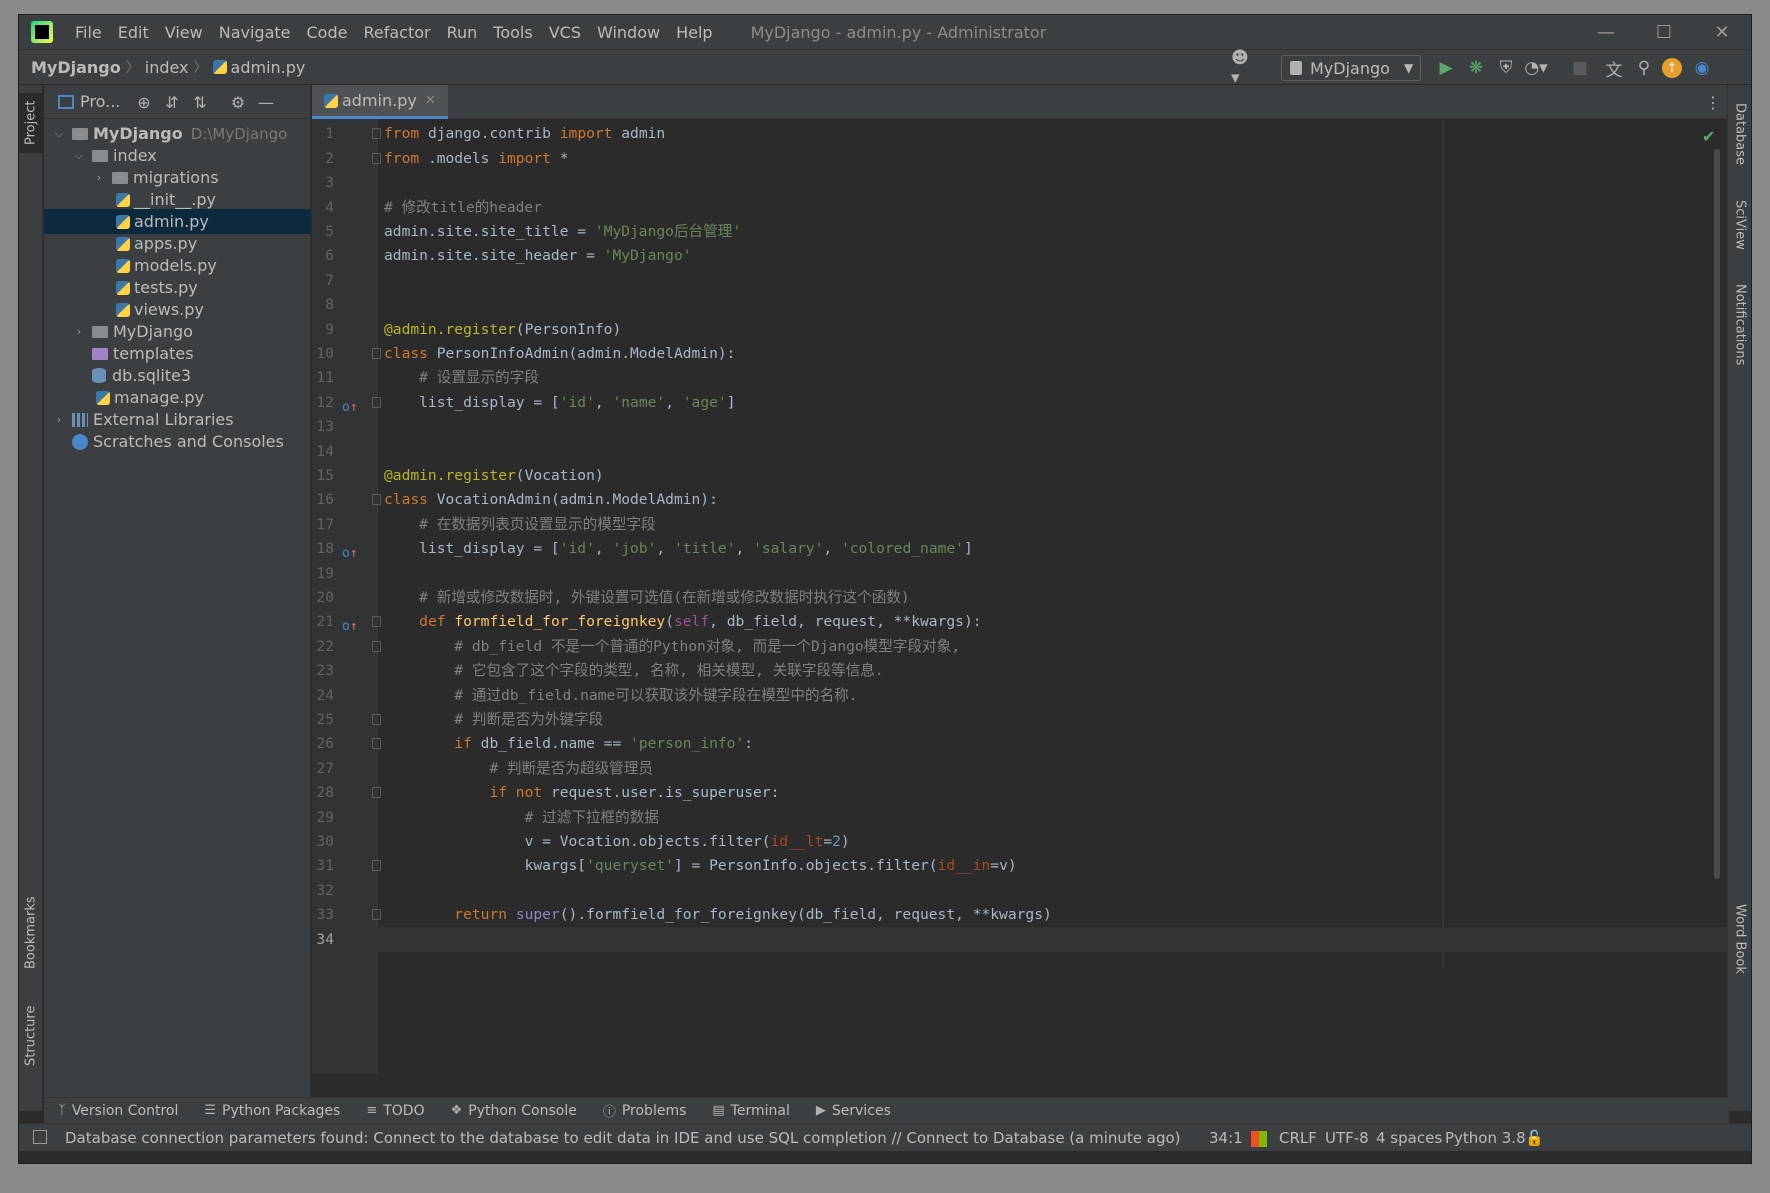 The width and height of the screenshot is (1770, 1193). What do you see at coordinates (538, 255) in the screenshot?
I see `code-text: admin.site.site_header = 'MyDjango'` at bounding box center [538, 255].